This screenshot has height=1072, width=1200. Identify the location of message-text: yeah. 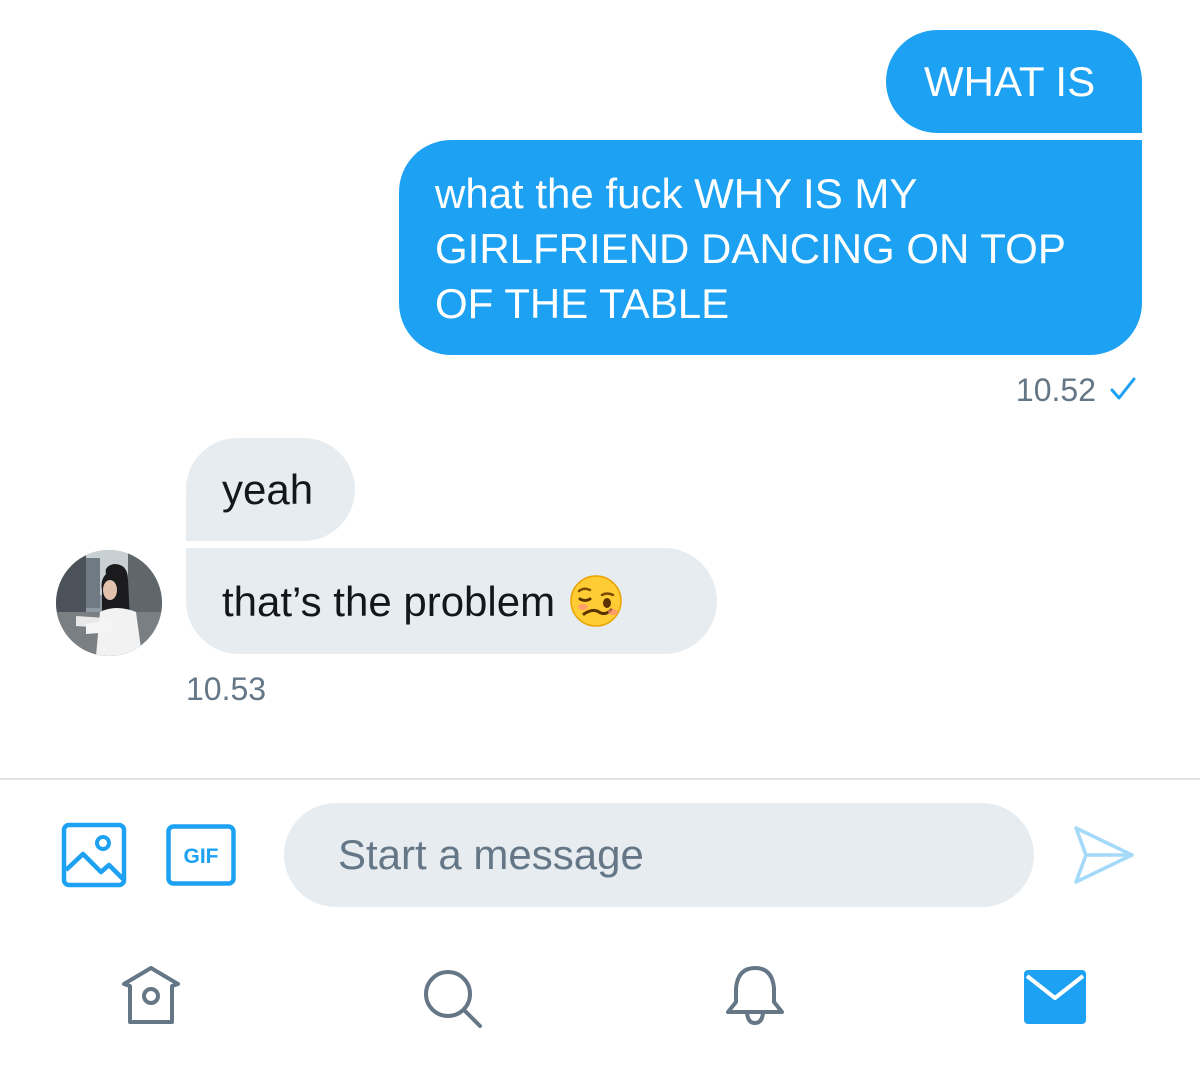
(268, 489).